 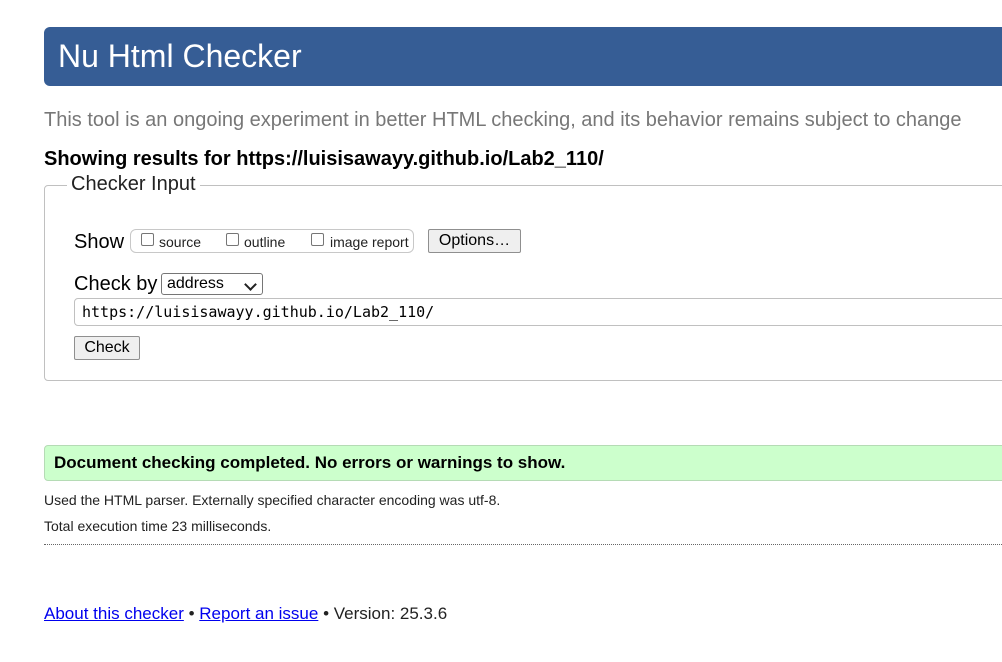 I want to click on source-checkbox-label: source, so click(x=180, y=242).